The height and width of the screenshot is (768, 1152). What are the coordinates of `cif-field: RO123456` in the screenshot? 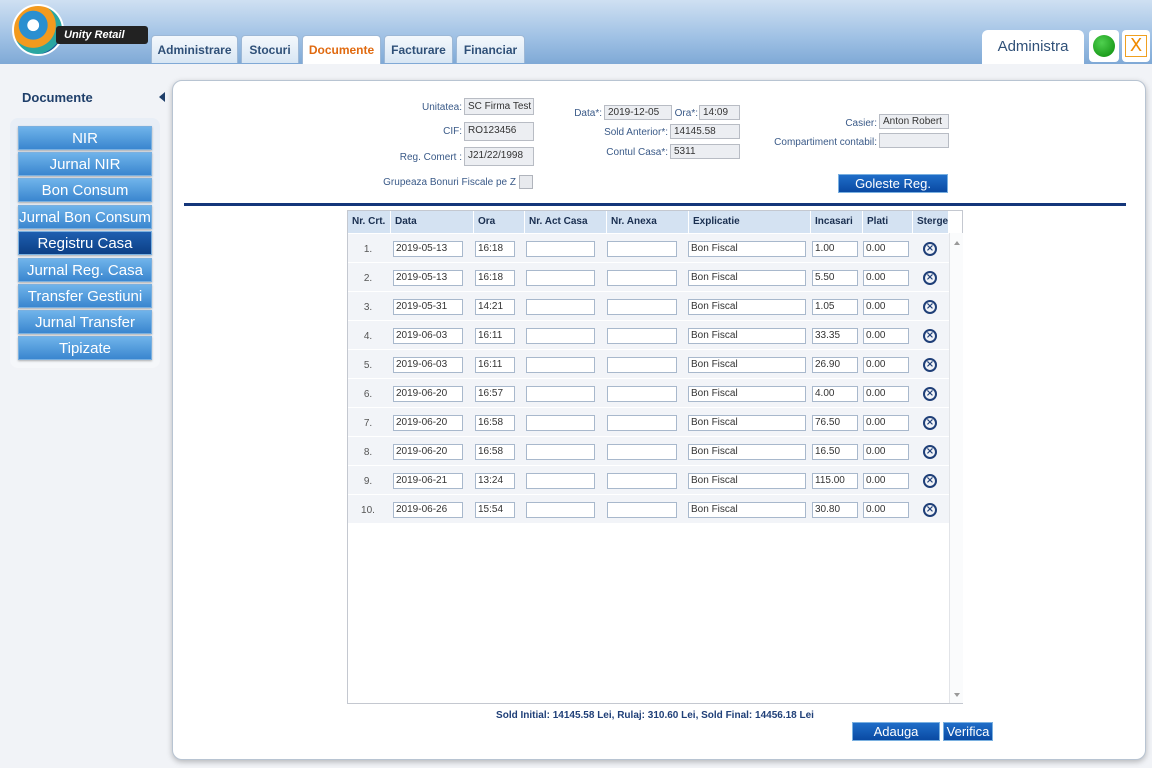 It's located at (499, 131).